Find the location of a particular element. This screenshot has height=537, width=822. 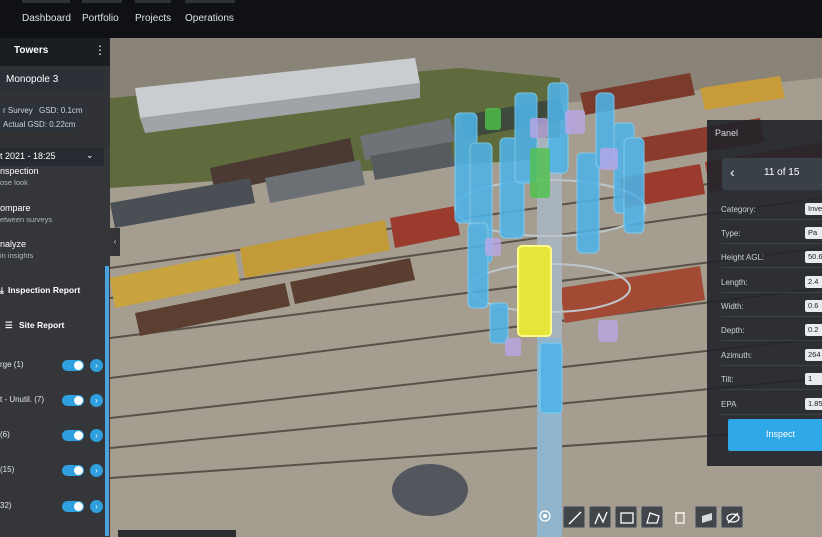

property-row: EPA 1.85 is located at coordinates (771, 406).